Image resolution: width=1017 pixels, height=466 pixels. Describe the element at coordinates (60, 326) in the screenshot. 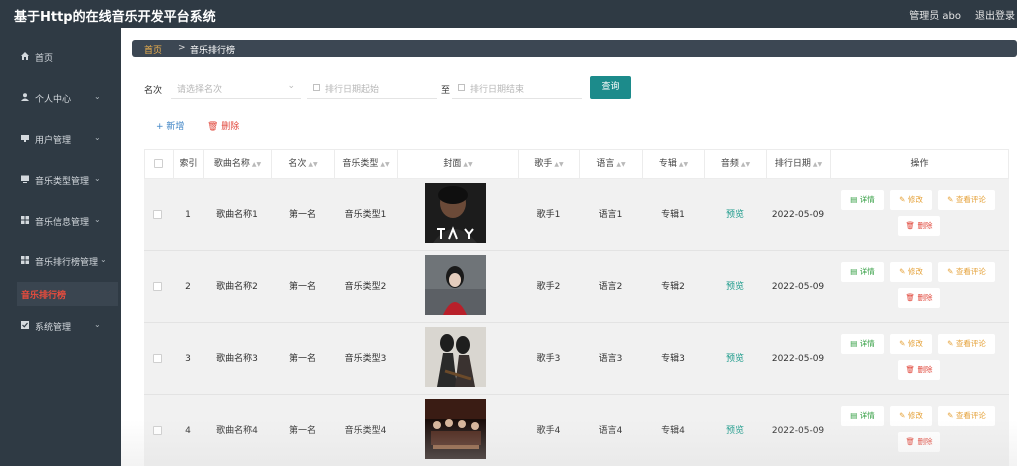

I see `sidebar-item-system-management: 系统管理 ⌄` at that location.